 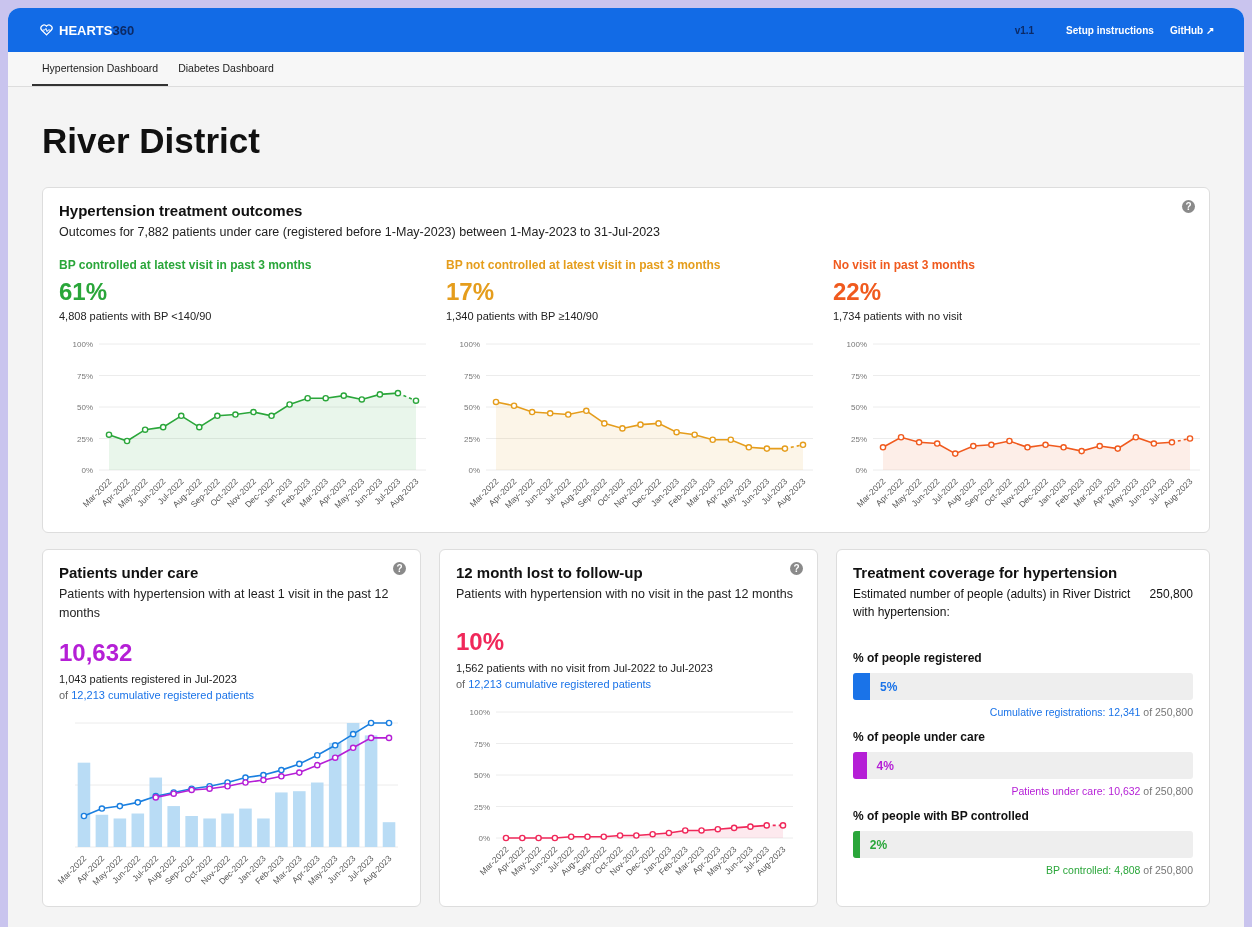 What do you see at coordinates (471, 291) in the screenshot?
I see `outcome-percent: 17%` at bounding box center [471, 291].